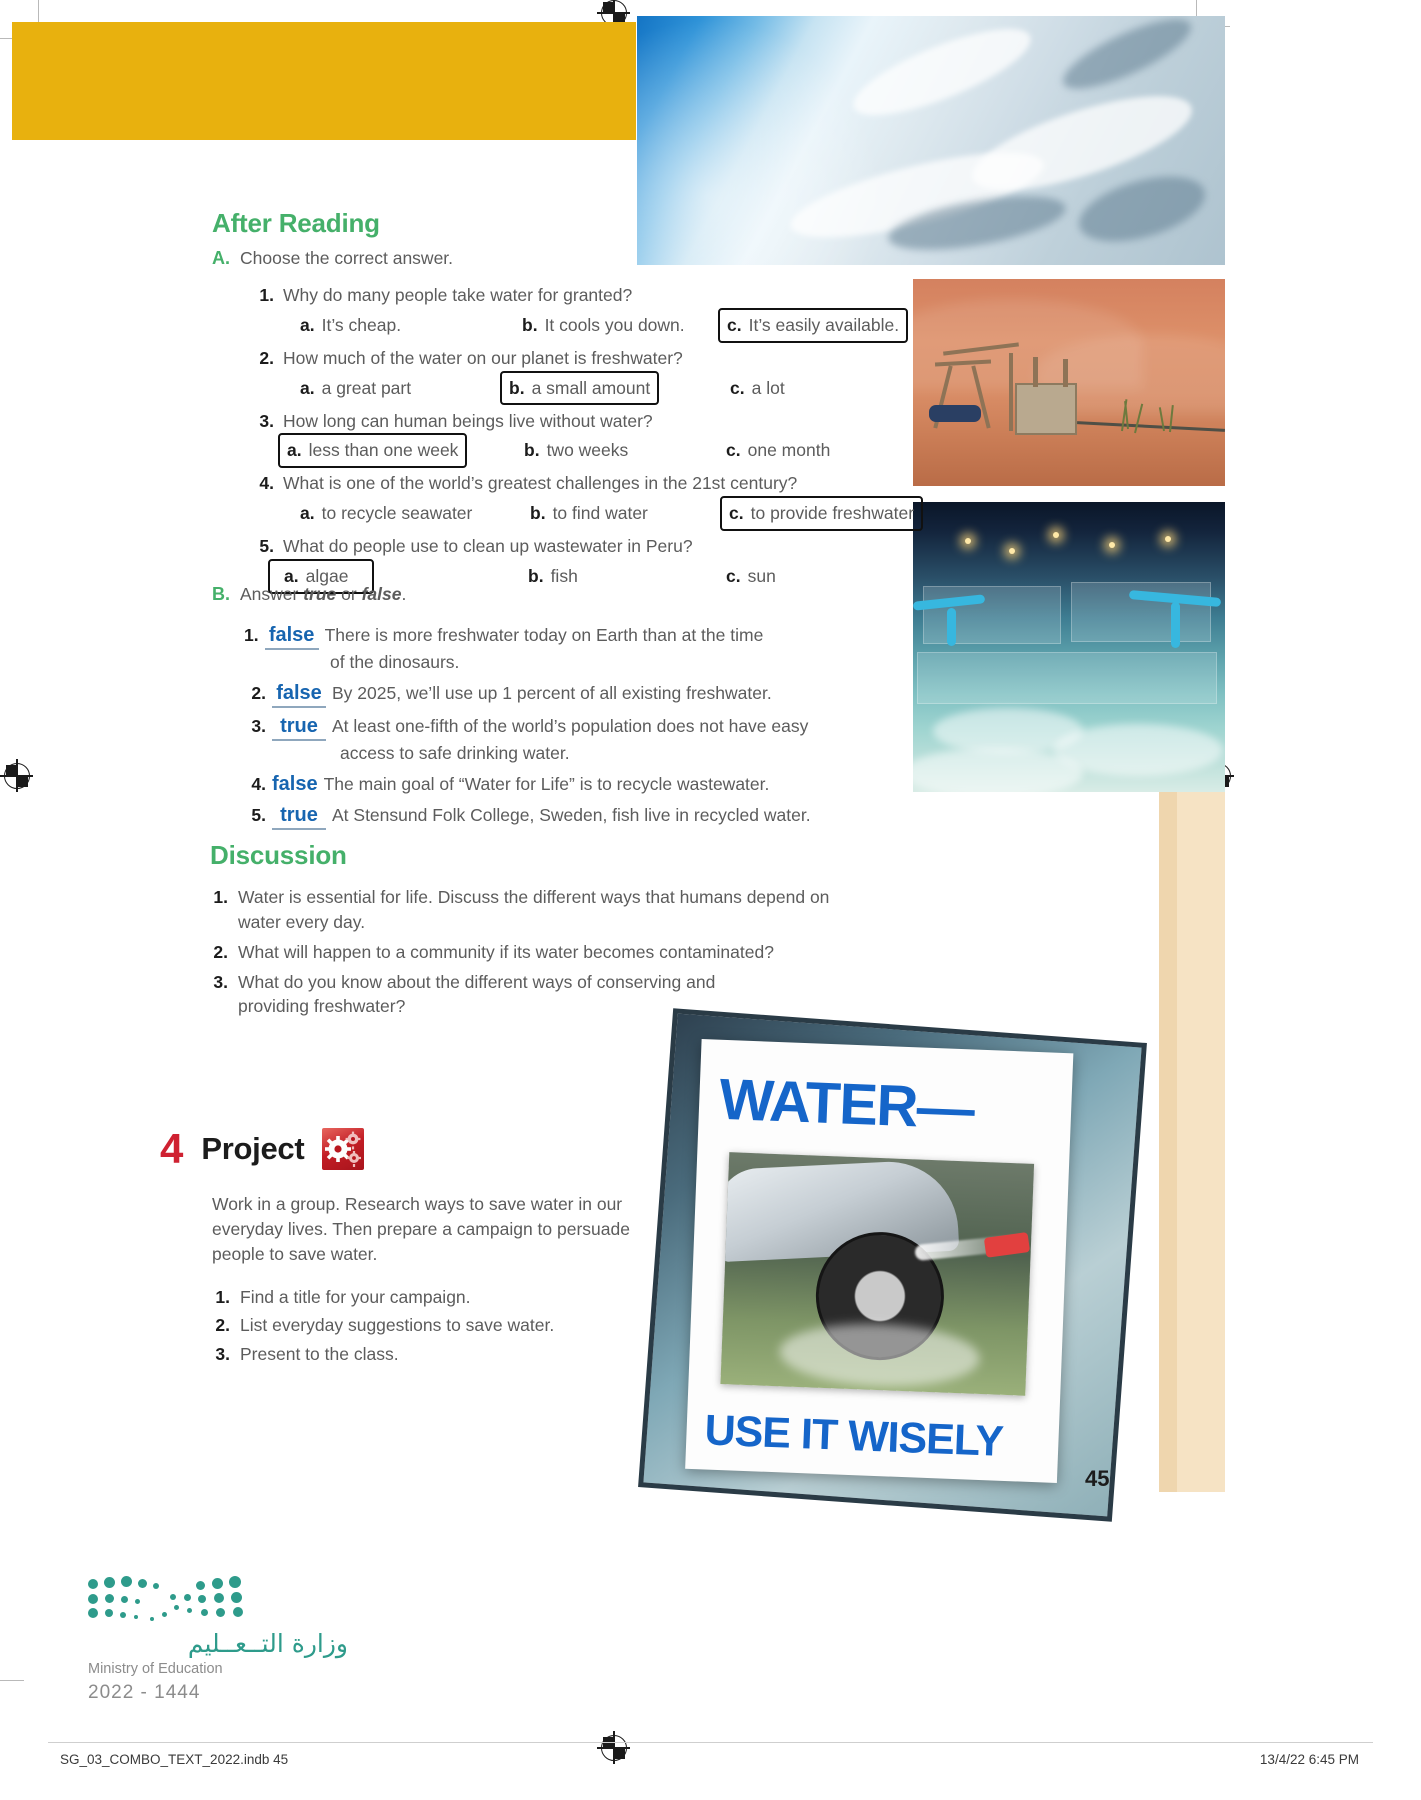  Describe the element at coordinates (361, 324) in the screenshot. I see `option-text: It’s cheap.` at that location.